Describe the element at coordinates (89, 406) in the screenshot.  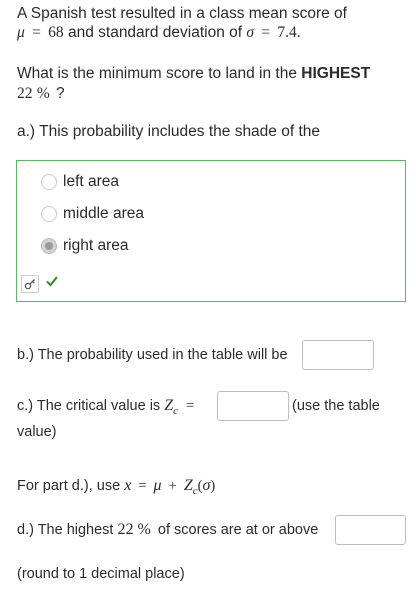
I see `part-c-prompt: c.) The critical value is` at that location.